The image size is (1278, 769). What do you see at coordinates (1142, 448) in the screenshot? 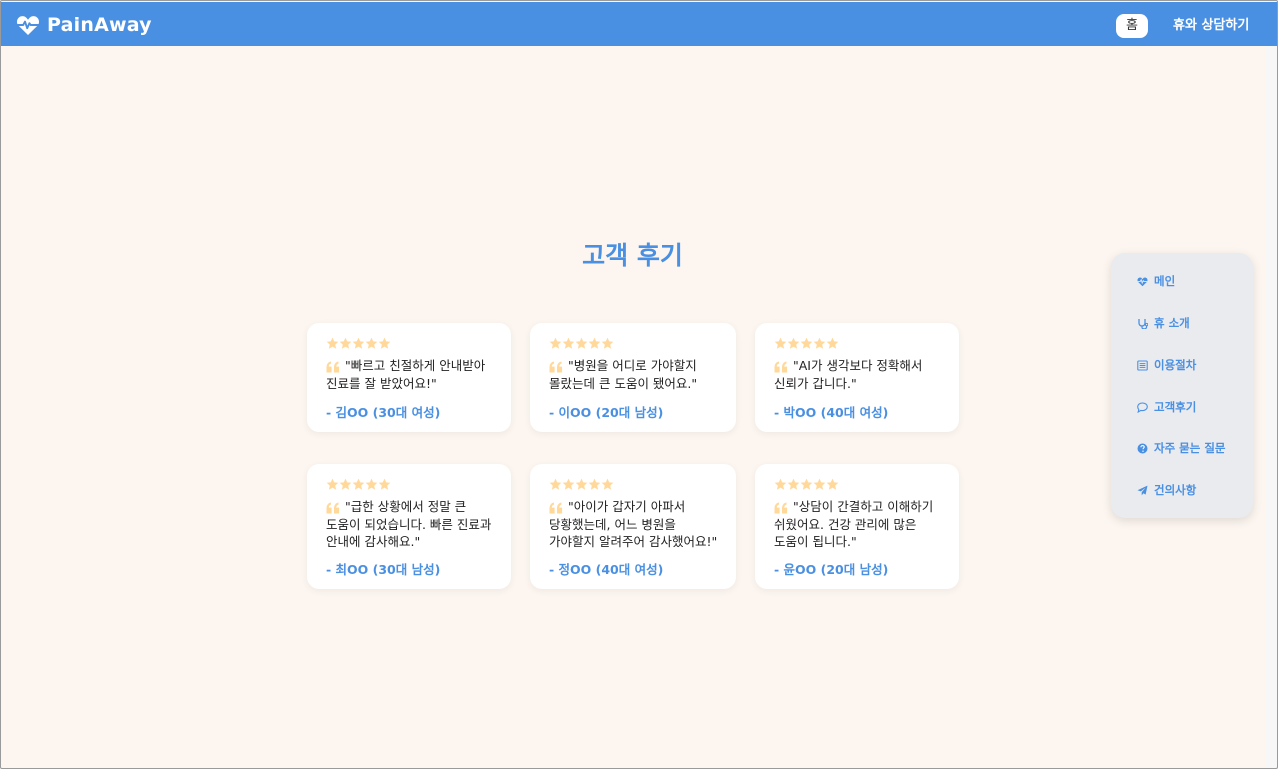
I see `question-circle-icon` at bounding box center [1142, 448].